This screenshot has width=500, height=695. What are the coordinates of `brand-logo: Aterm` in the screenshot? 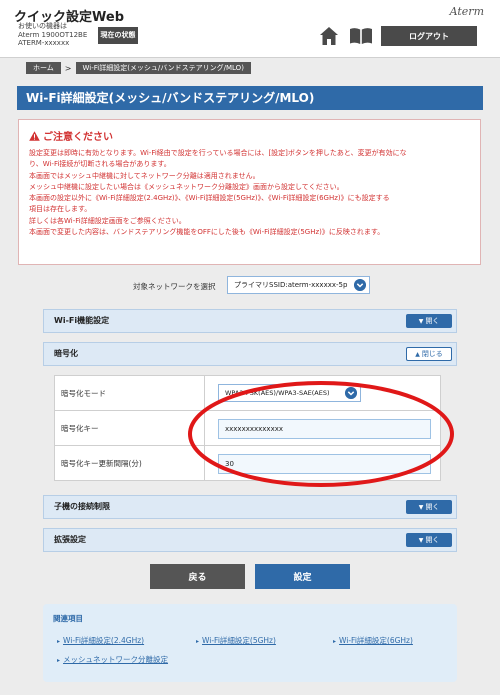 It's located at (466, 11).